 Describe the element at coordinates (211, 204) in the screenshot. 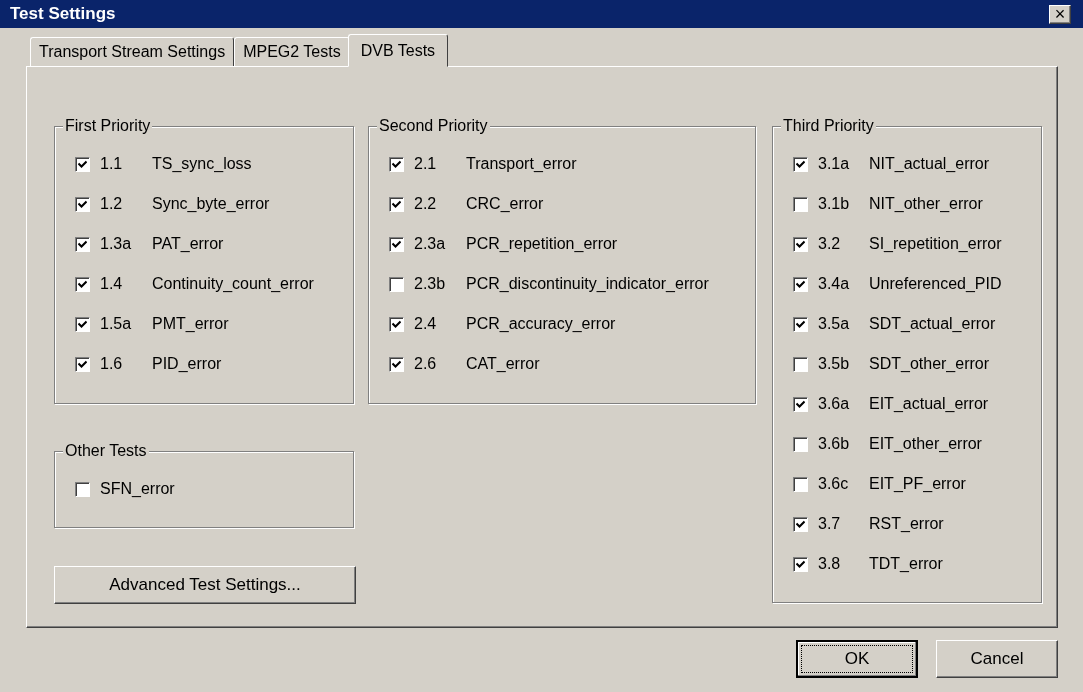

I see `checkbox-label: Sync_byte_error` at that location.